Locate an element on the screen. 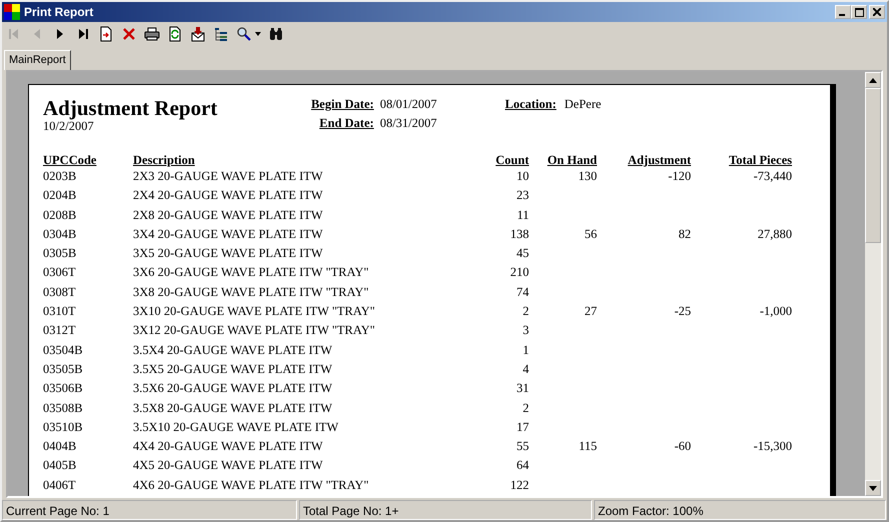 This screenshot has width=889, height=522. table-cell-text: 3X4 20-GAUGE WAVE PLATE ITW is located at coordinates (228, 234).